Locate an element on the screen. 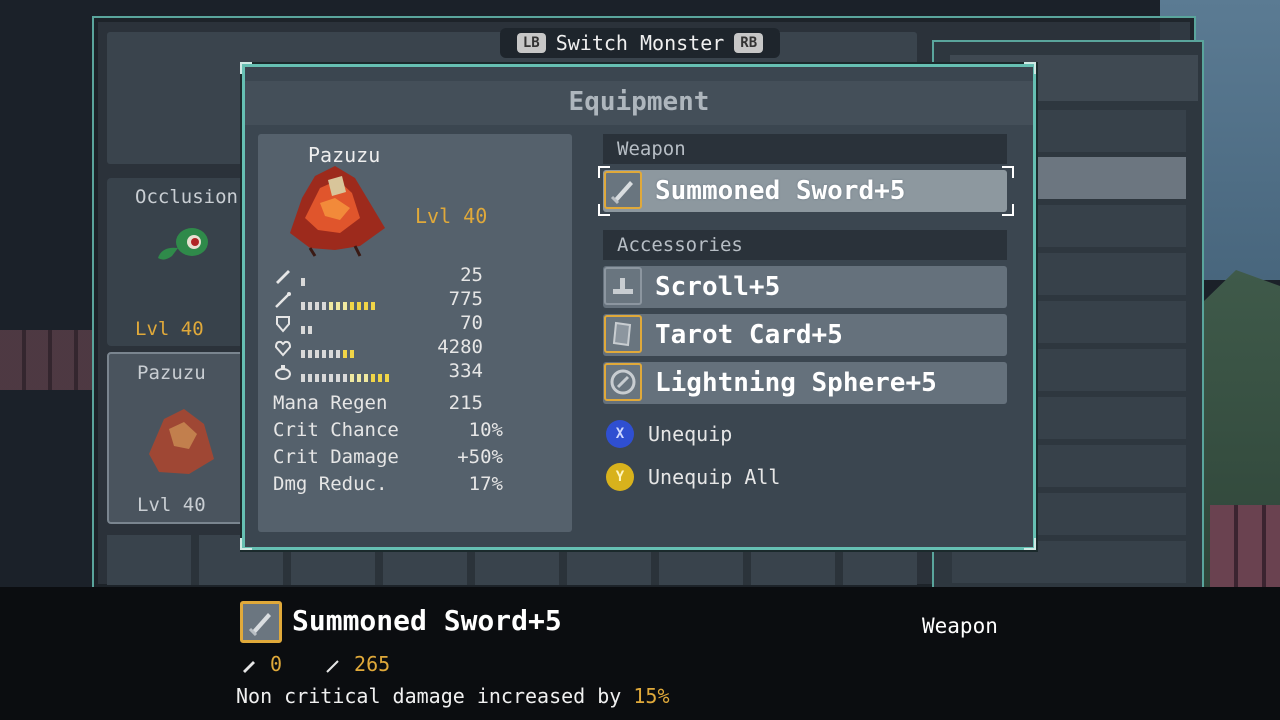 The width and height of the screenshot is (1280, 720). stat-row: 334 is located at coordinates (378, 371).